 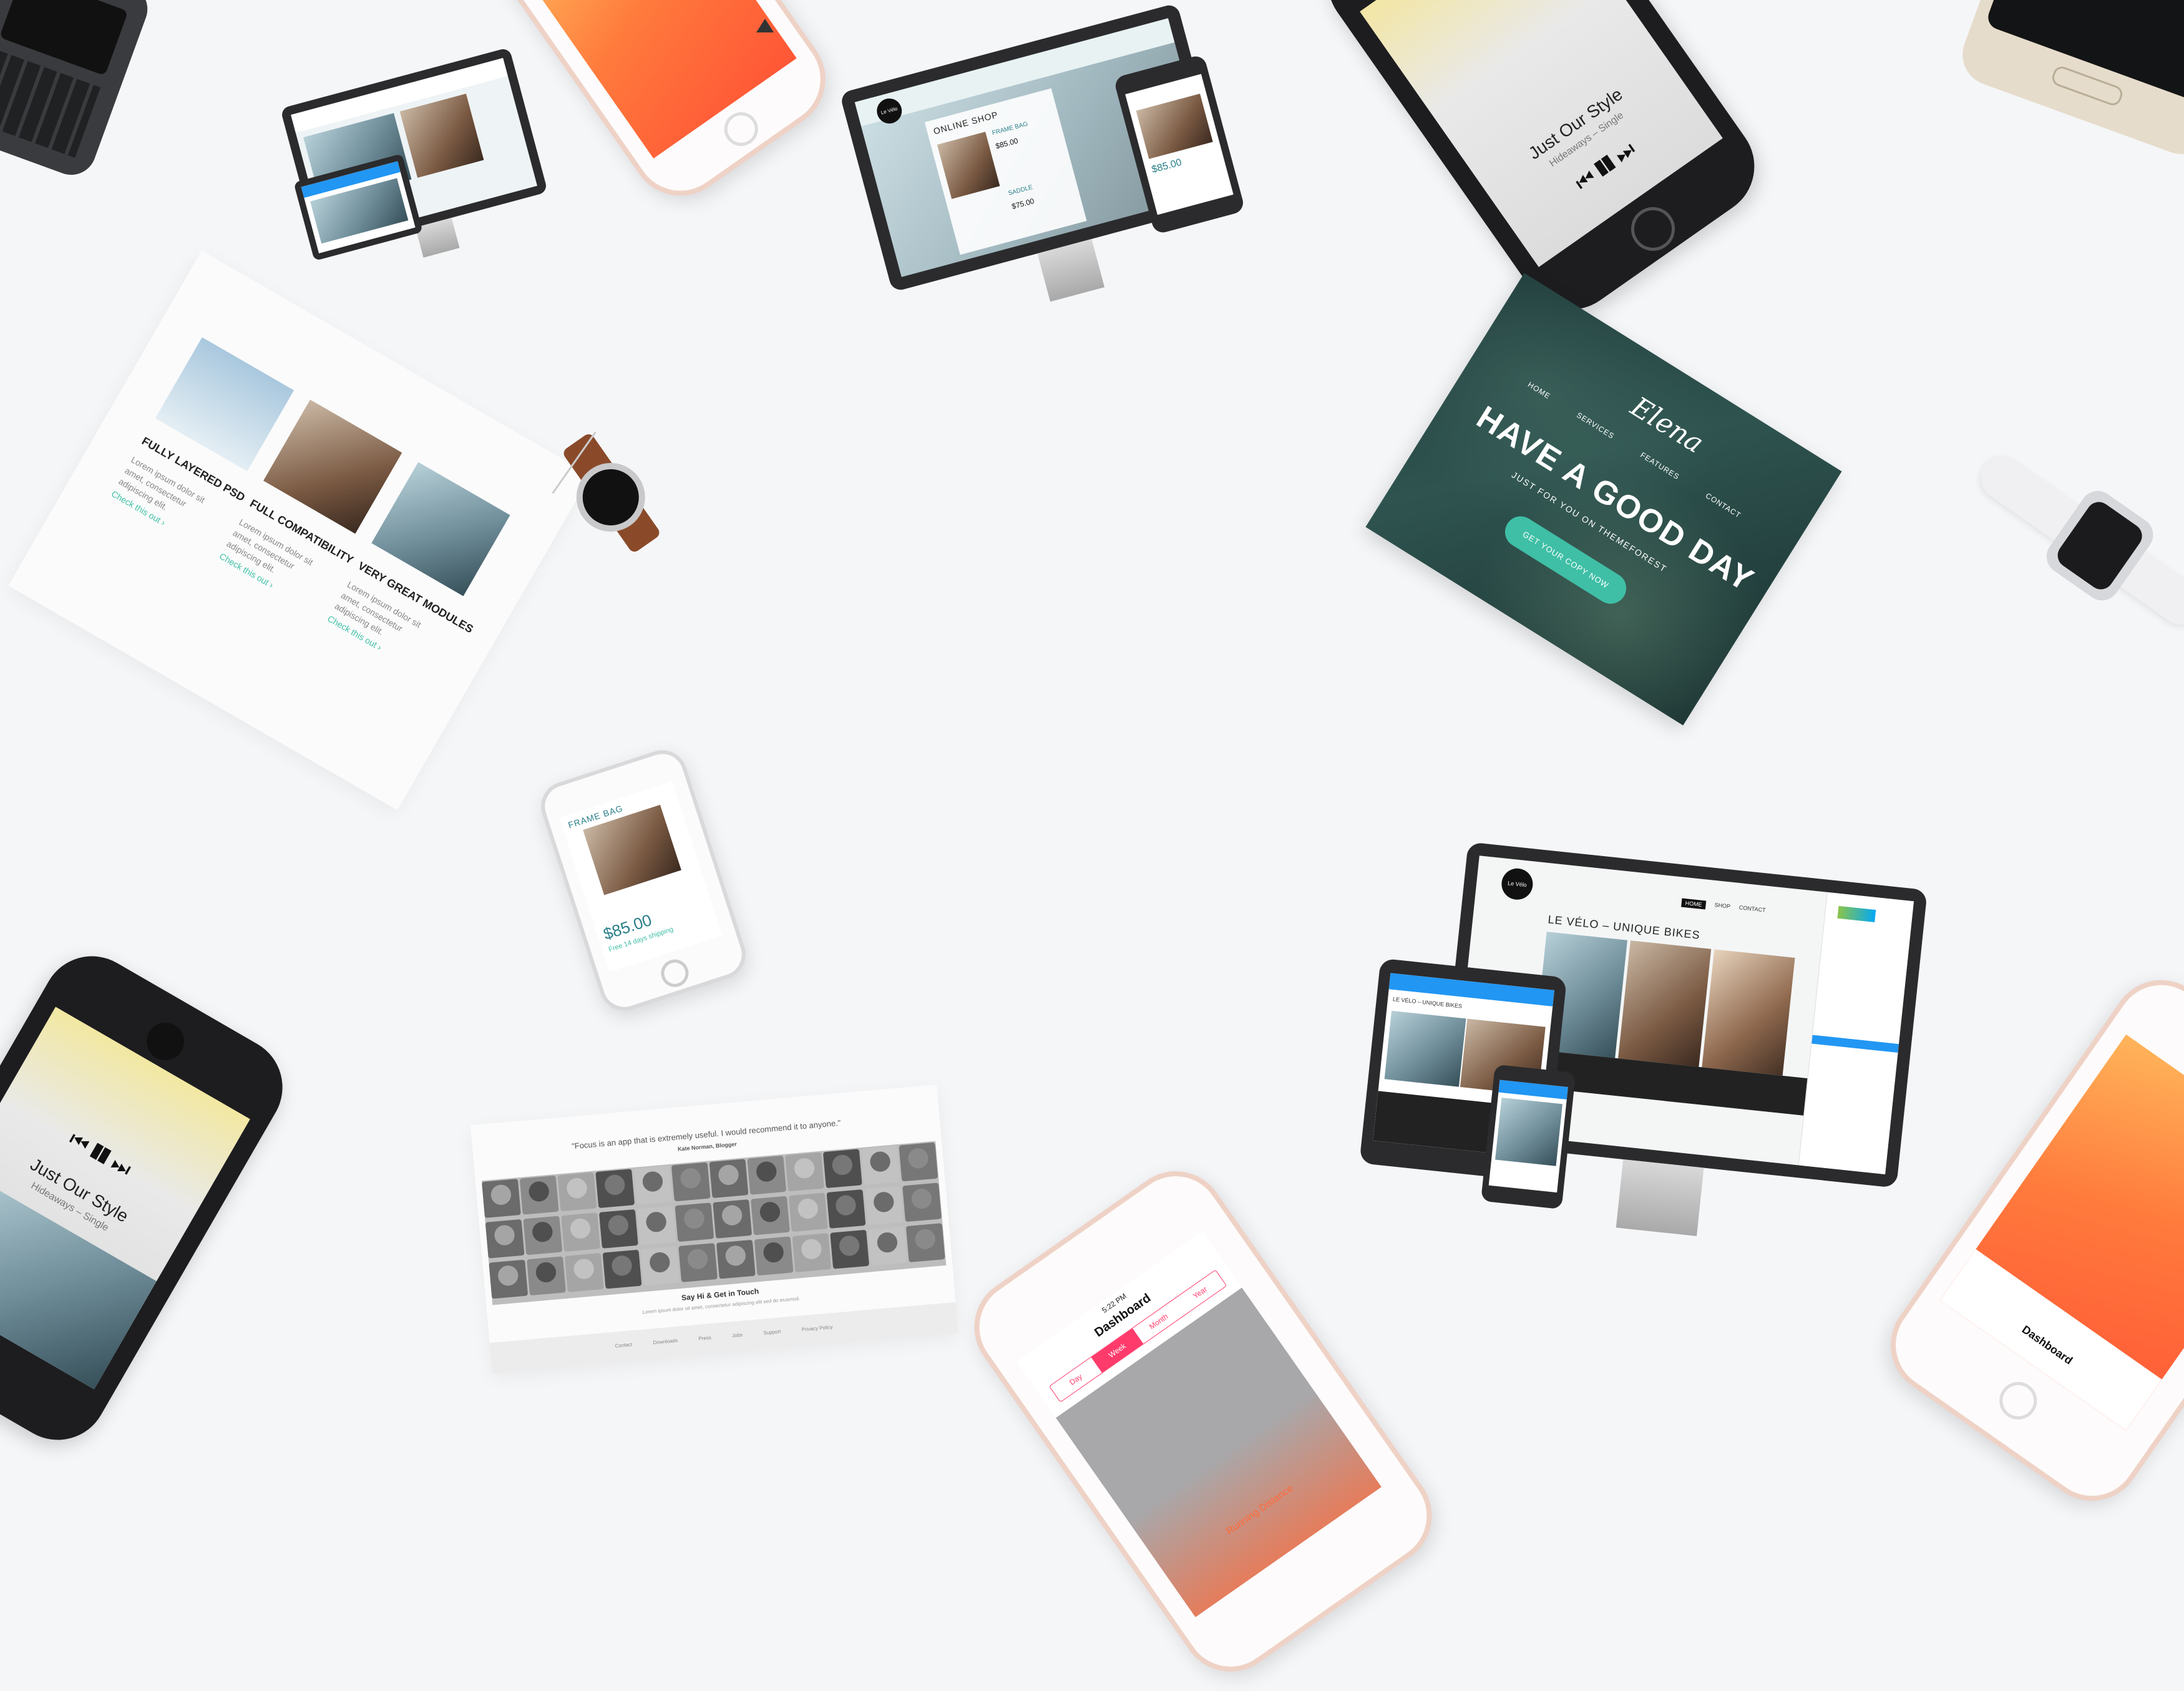 What do you see at coordinates (765, 25) in the screenshot?
I see `small-triangle-icon` at bounding box center [765, 25].